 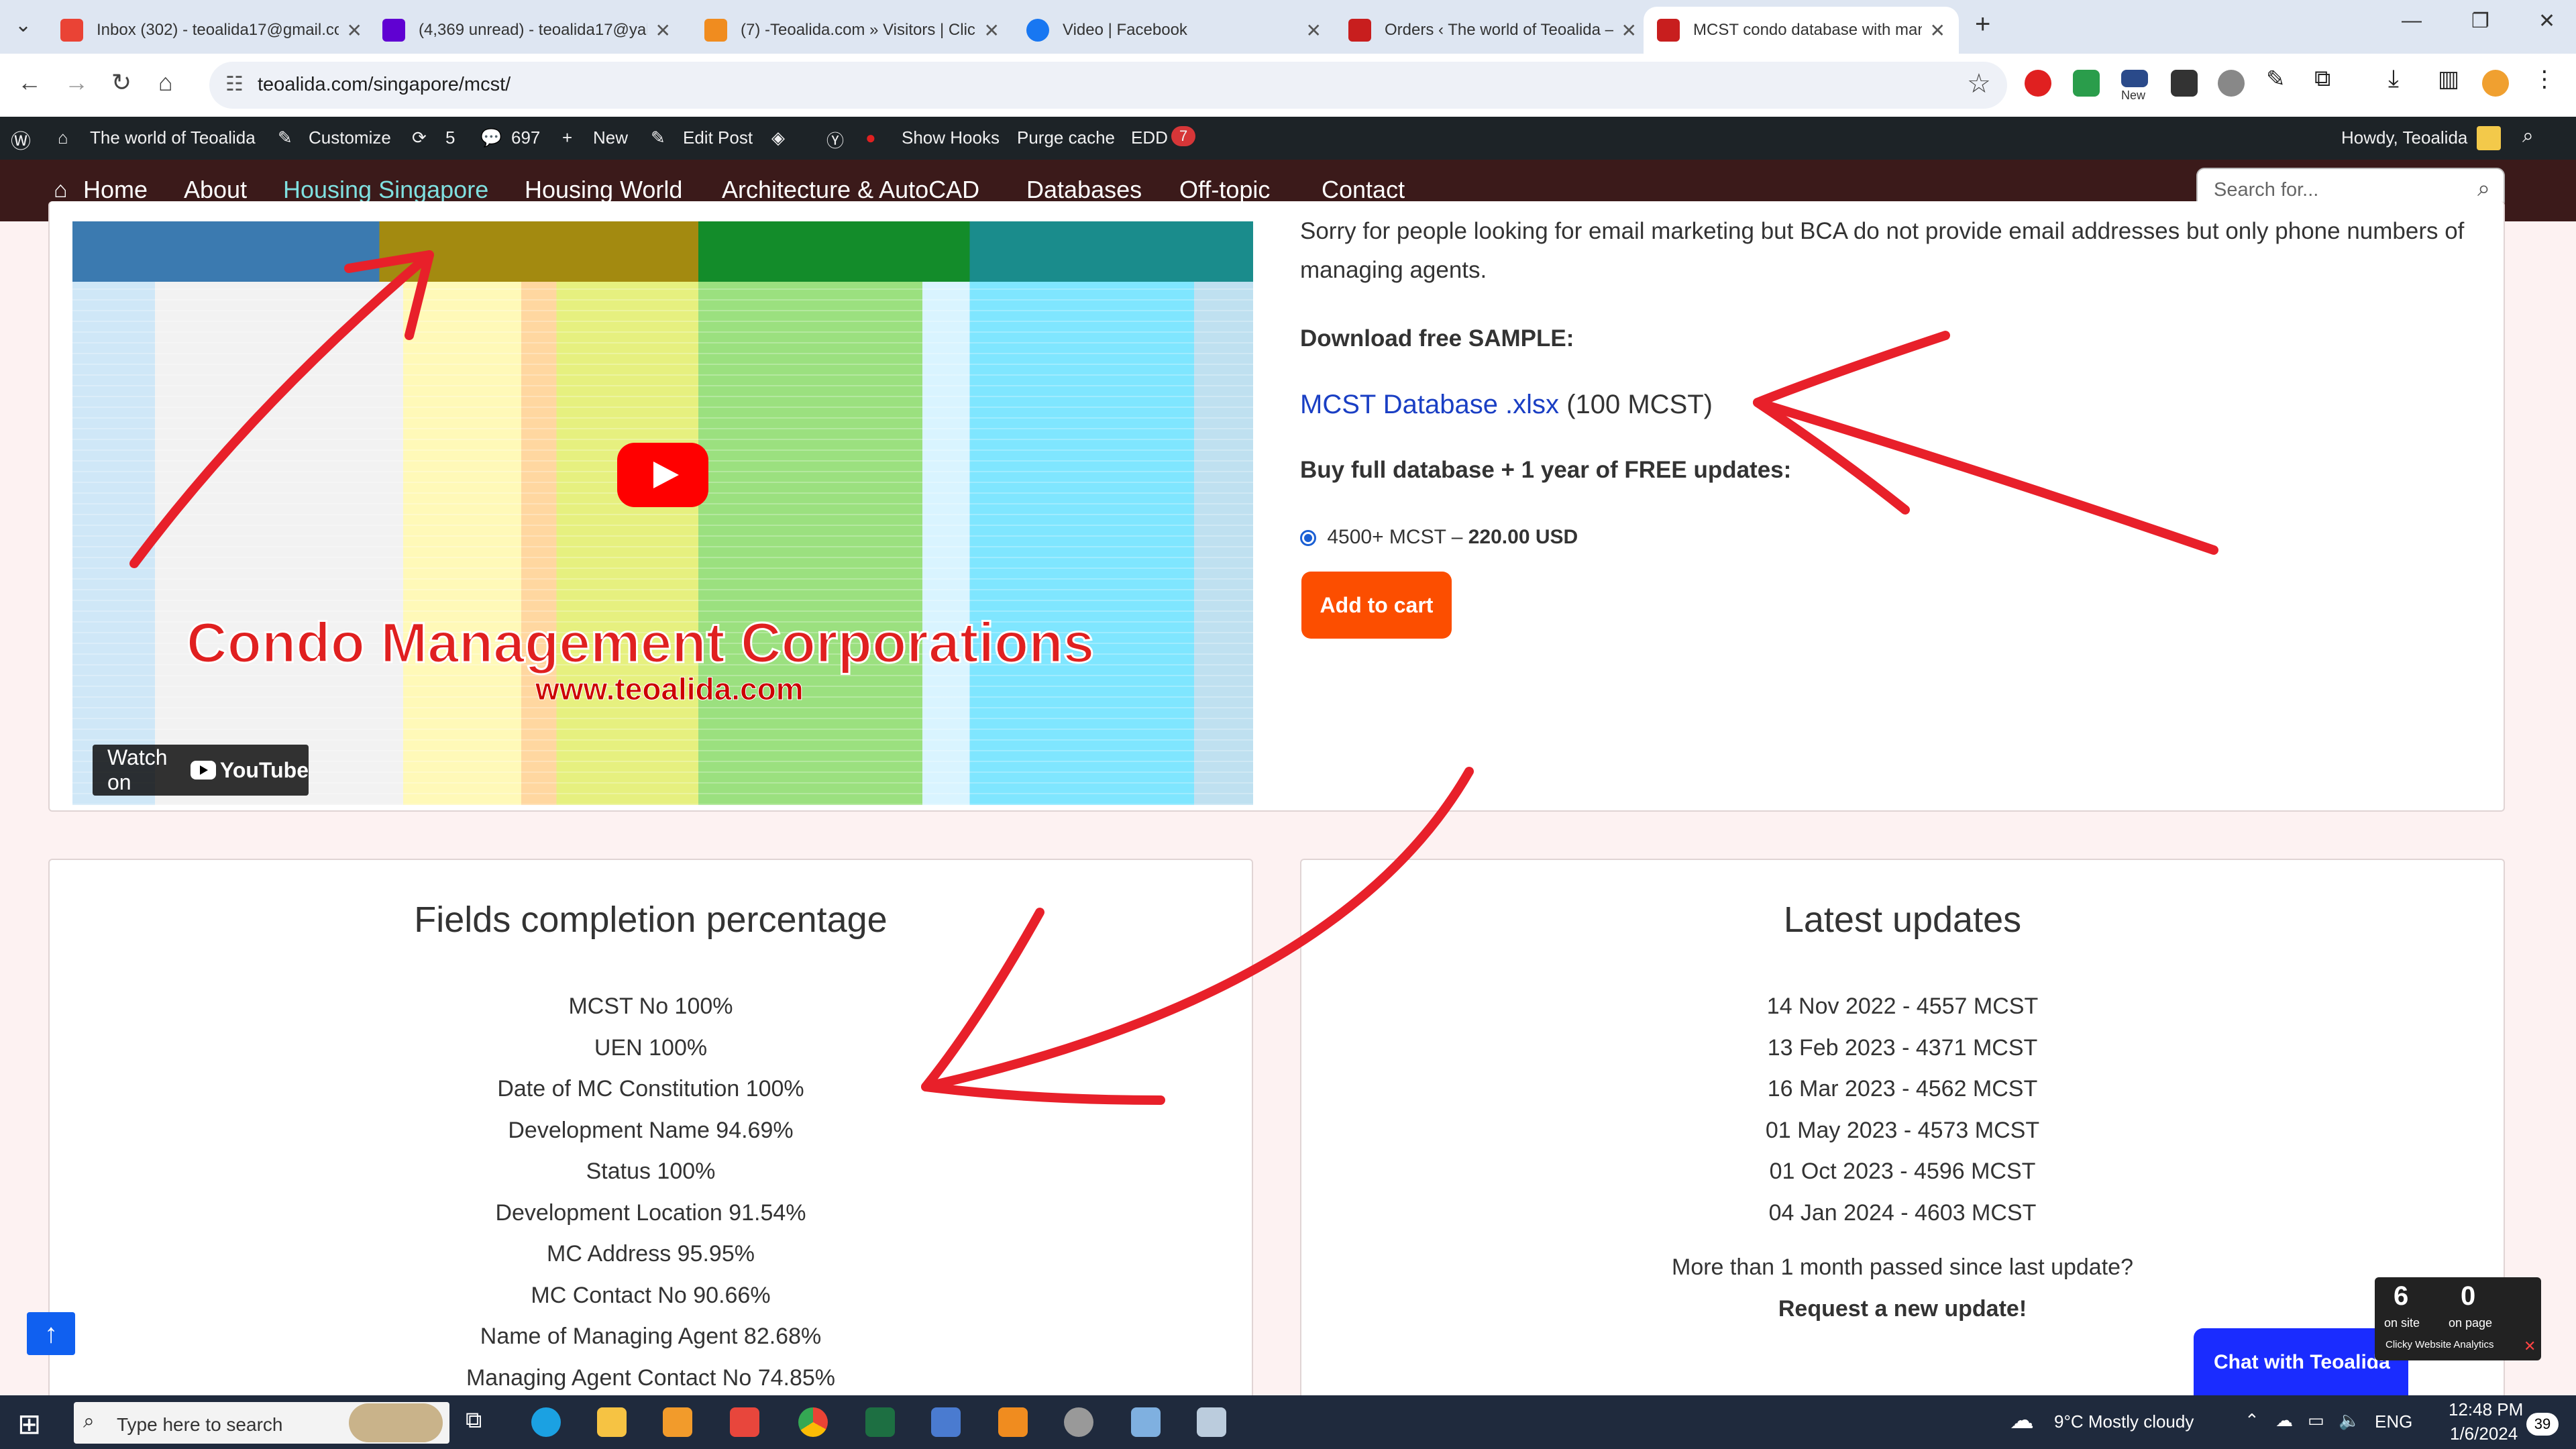 I want to click on tab-yahoo-mail: (4,369 unread) - teoalida17@yahoo.com ✕, so click(x=526, y=30).